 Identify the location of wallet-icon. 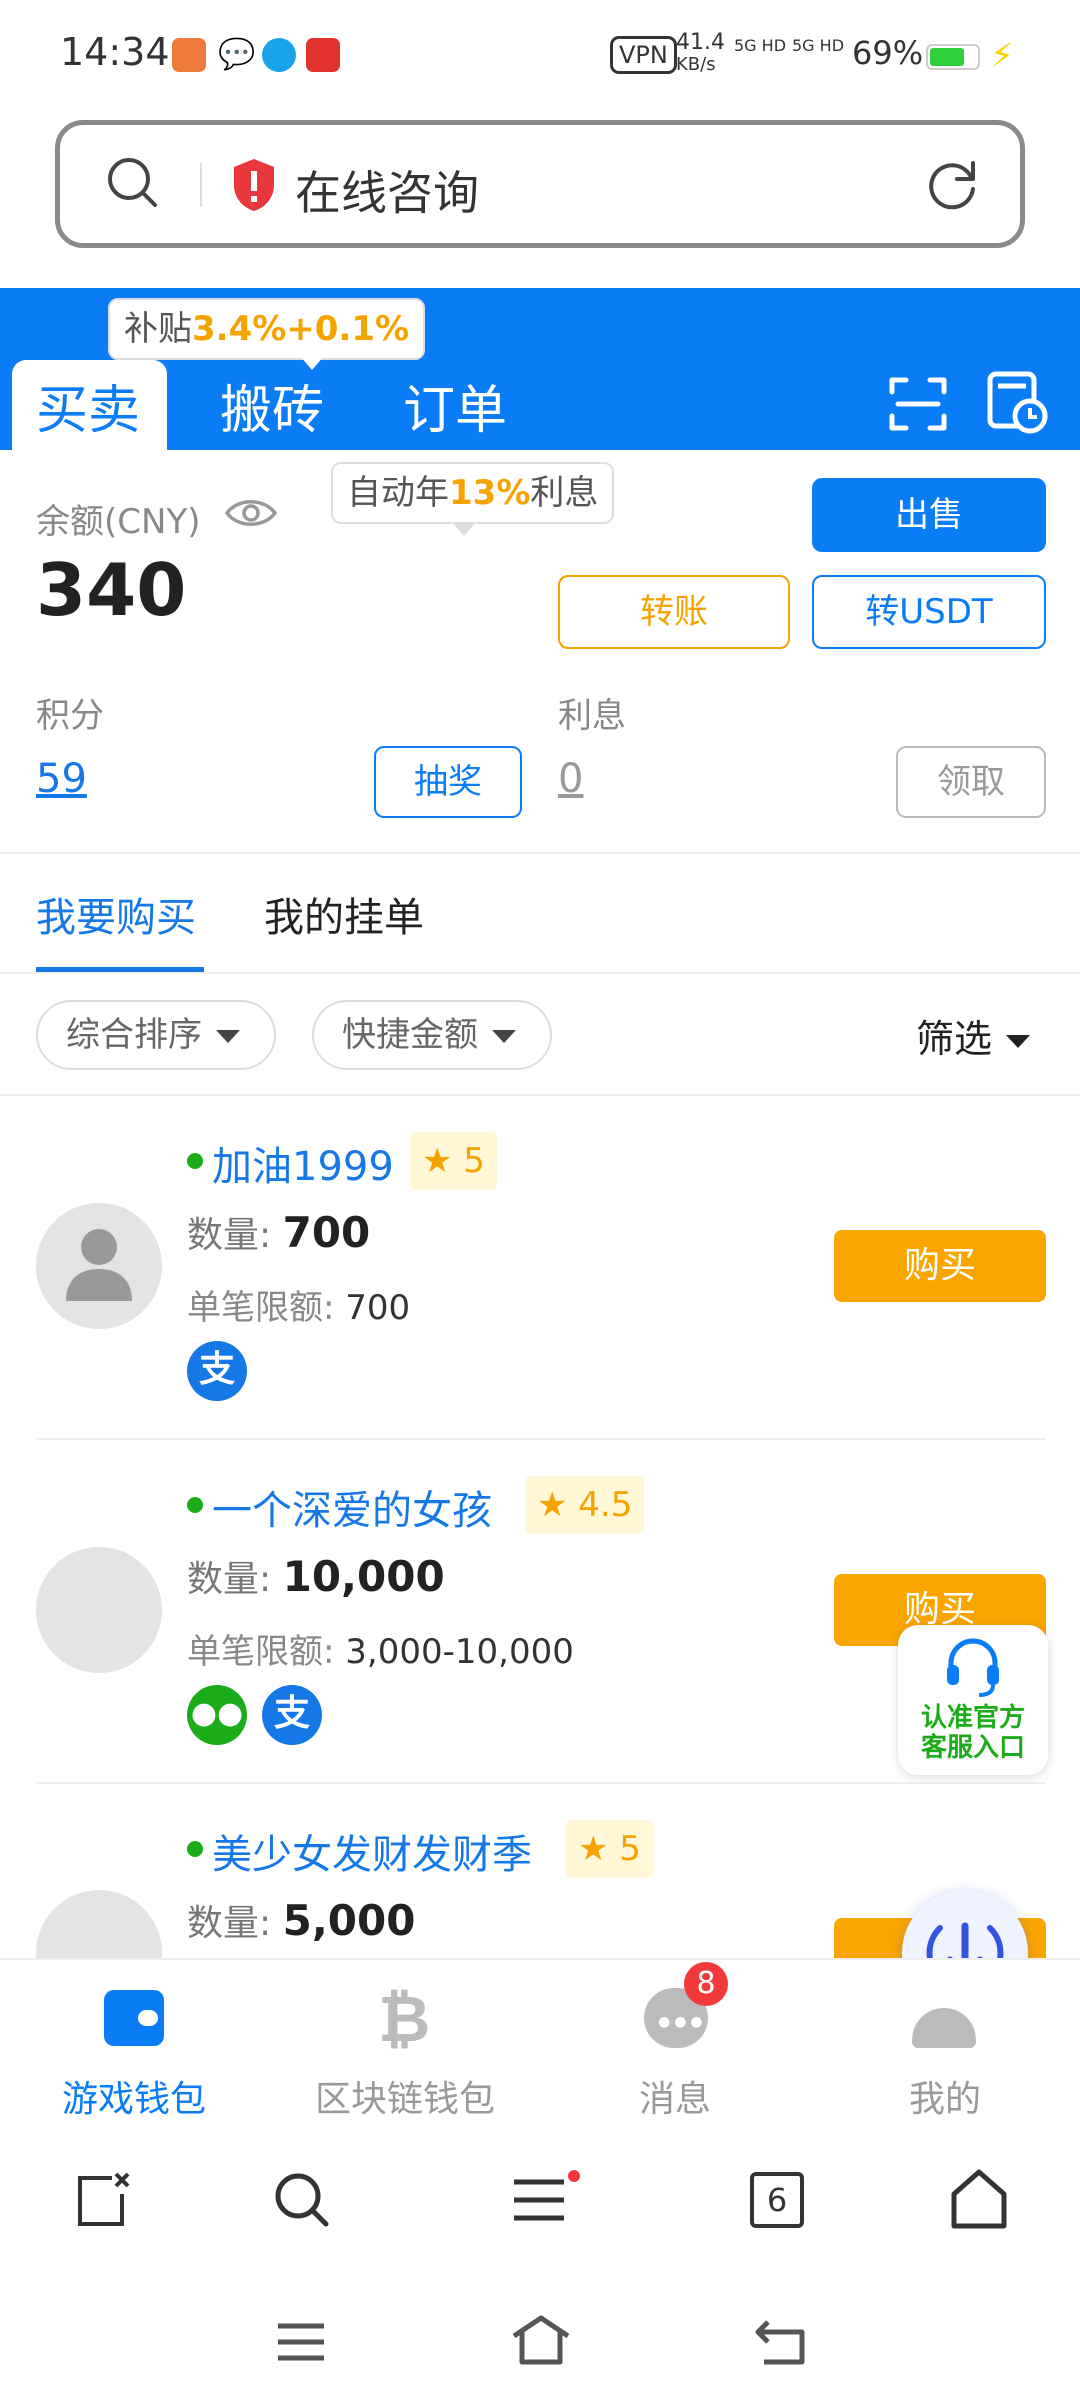
(134, 2018).